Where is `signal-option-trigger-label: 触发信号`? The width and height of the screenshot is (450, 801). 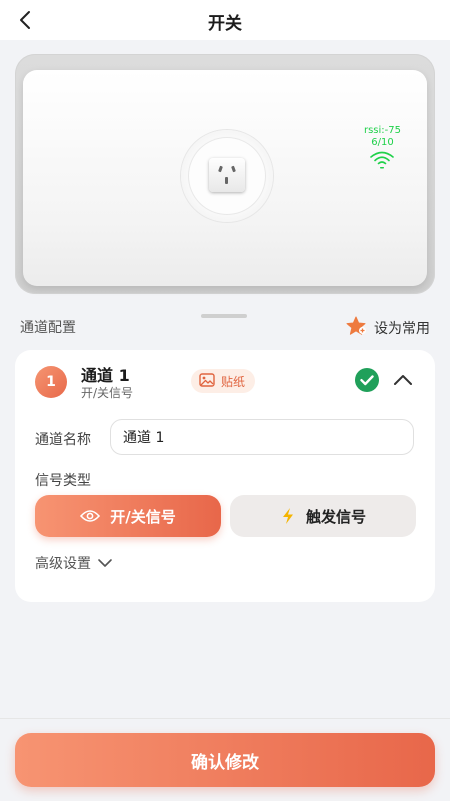 signal-option-trigger-label: 触发信号 is located at coordinates (335, 516).